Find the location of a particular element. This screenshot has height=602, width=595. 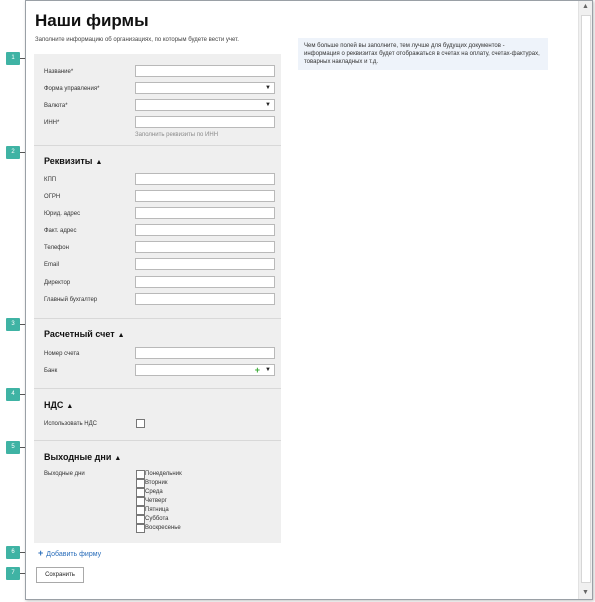

callout-badge-6: 6 is located at coordinates (13, 552).